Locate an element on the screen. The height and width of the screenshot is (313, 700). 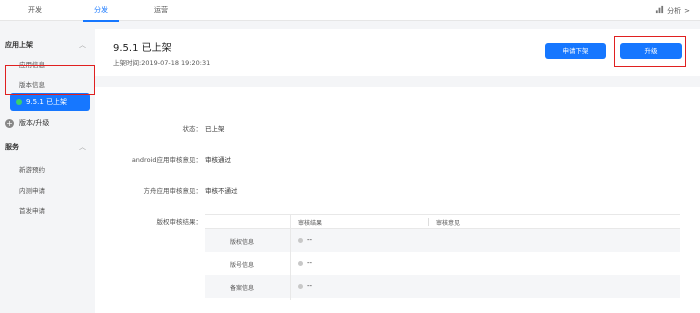
sidebar-section-title: 应用上架 is located at coordinates (19, 45).